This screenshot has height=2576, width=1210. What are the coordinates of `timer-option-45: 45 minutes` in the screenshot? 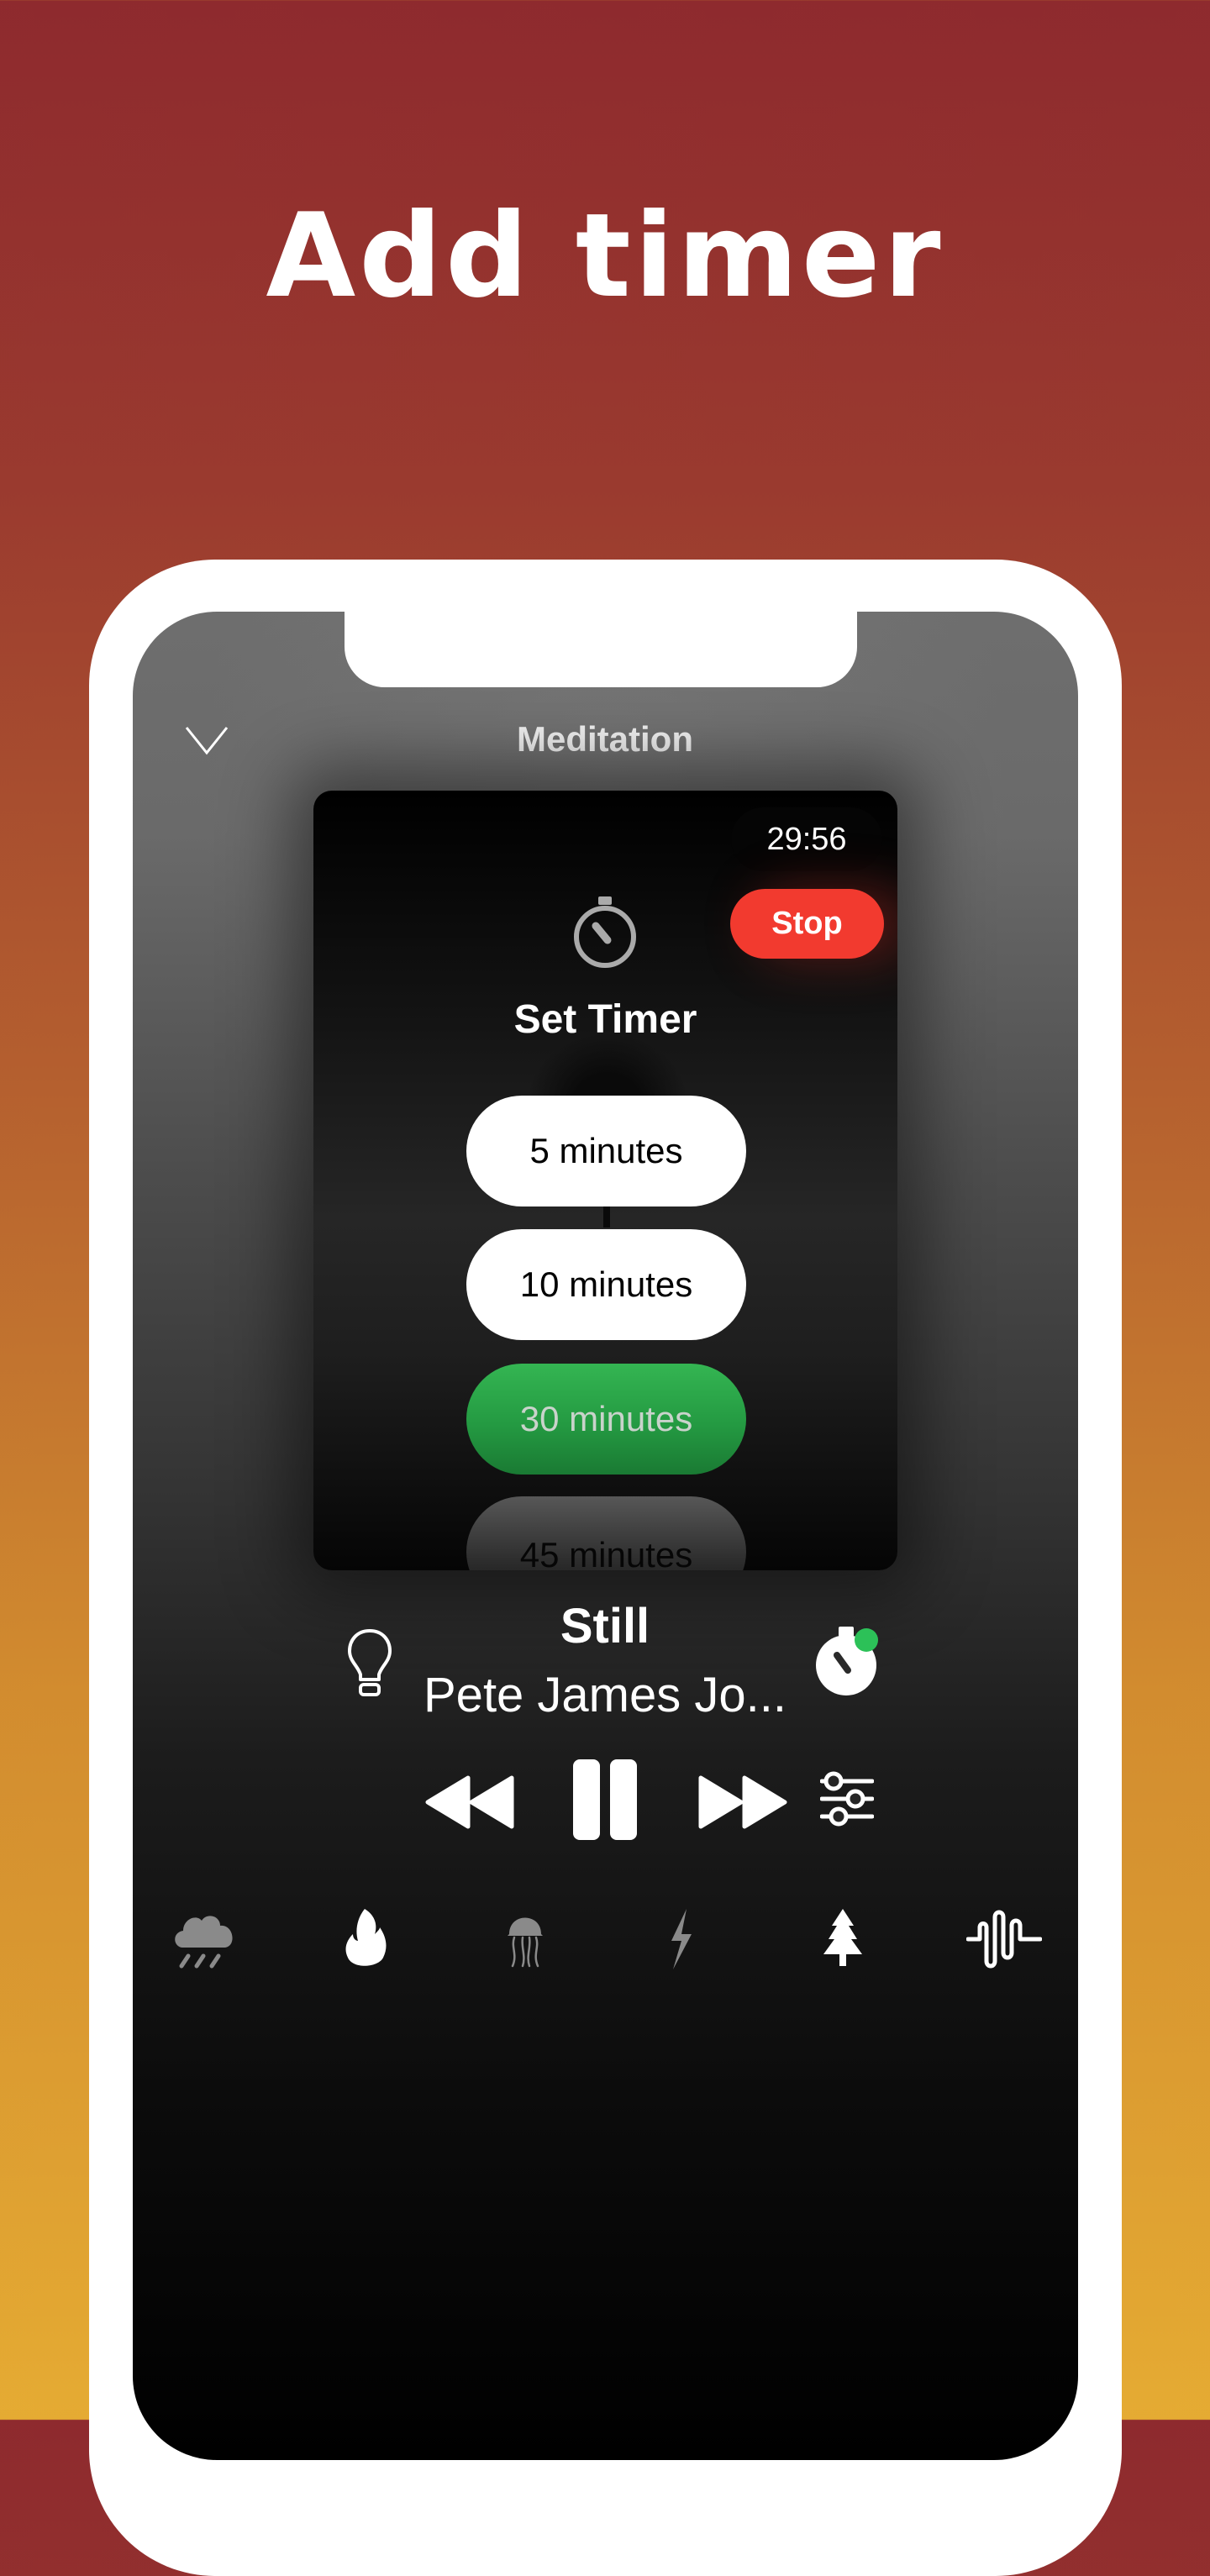 It's located at (606, 1533).